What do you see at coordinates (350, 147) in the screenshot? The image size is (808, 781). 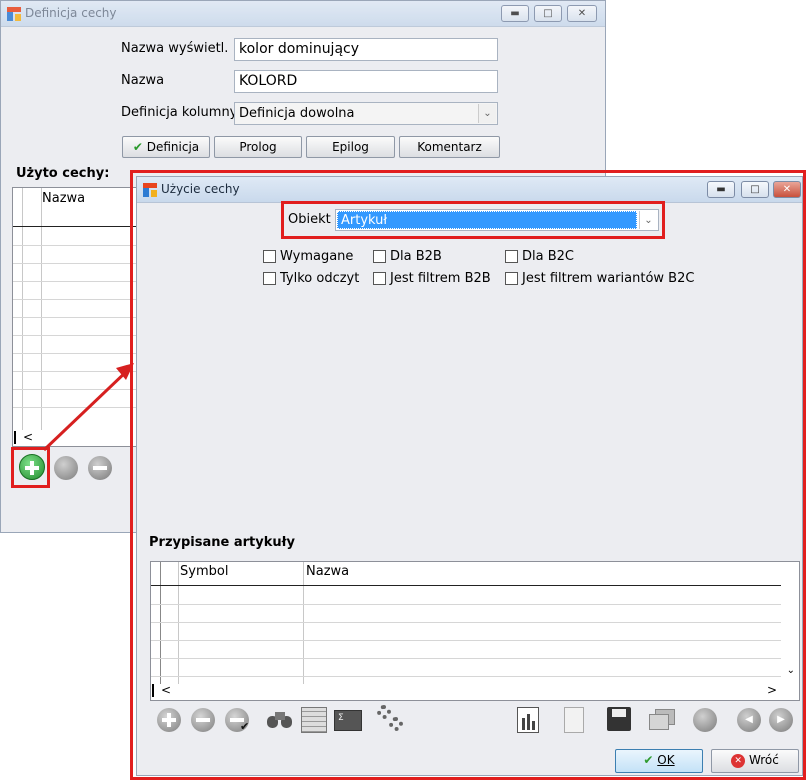 I see `epilog-button: Epilog` at bounding box center [350, 147].